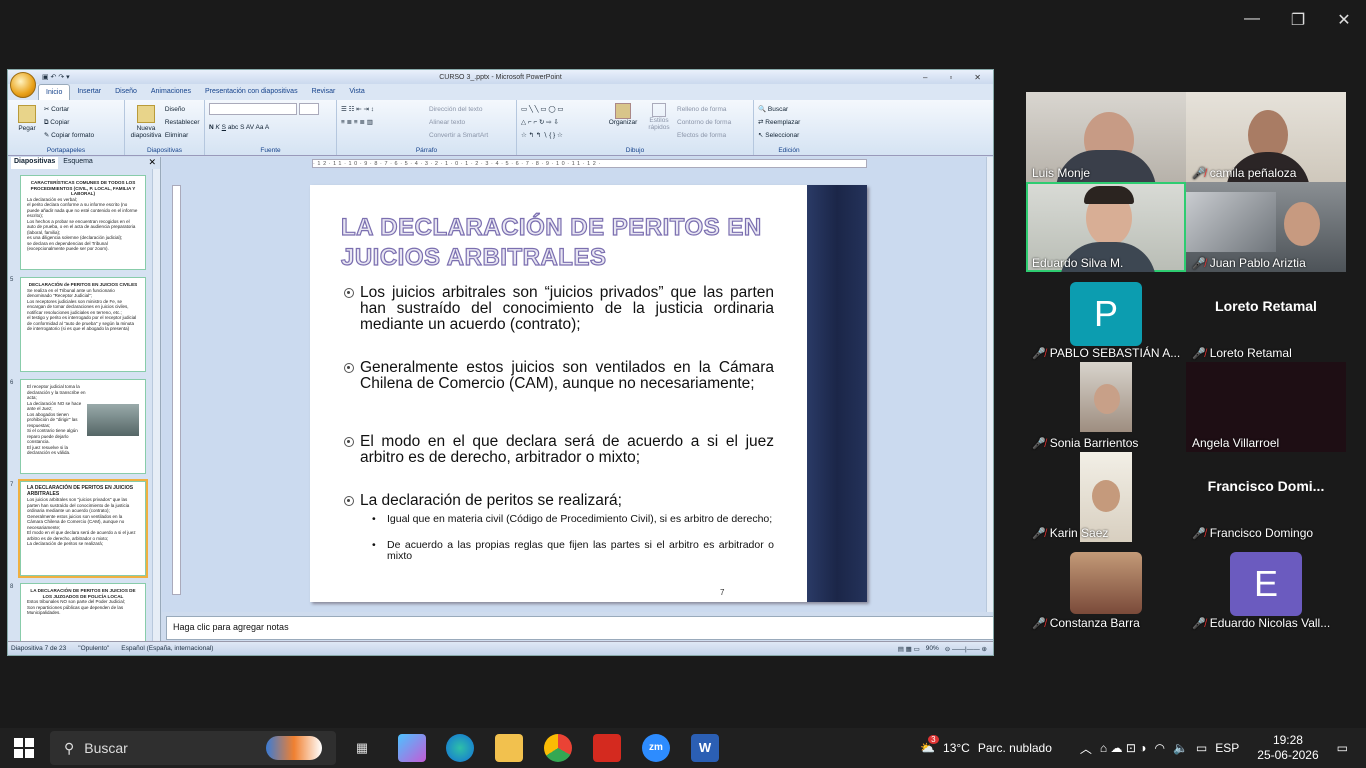 The width and height of the screenshot is (1366, 768). Describe the element at coordinates (251, 92) in the screenshot. I see `tab-presentacion: Presentación con diapositivas` at that location.